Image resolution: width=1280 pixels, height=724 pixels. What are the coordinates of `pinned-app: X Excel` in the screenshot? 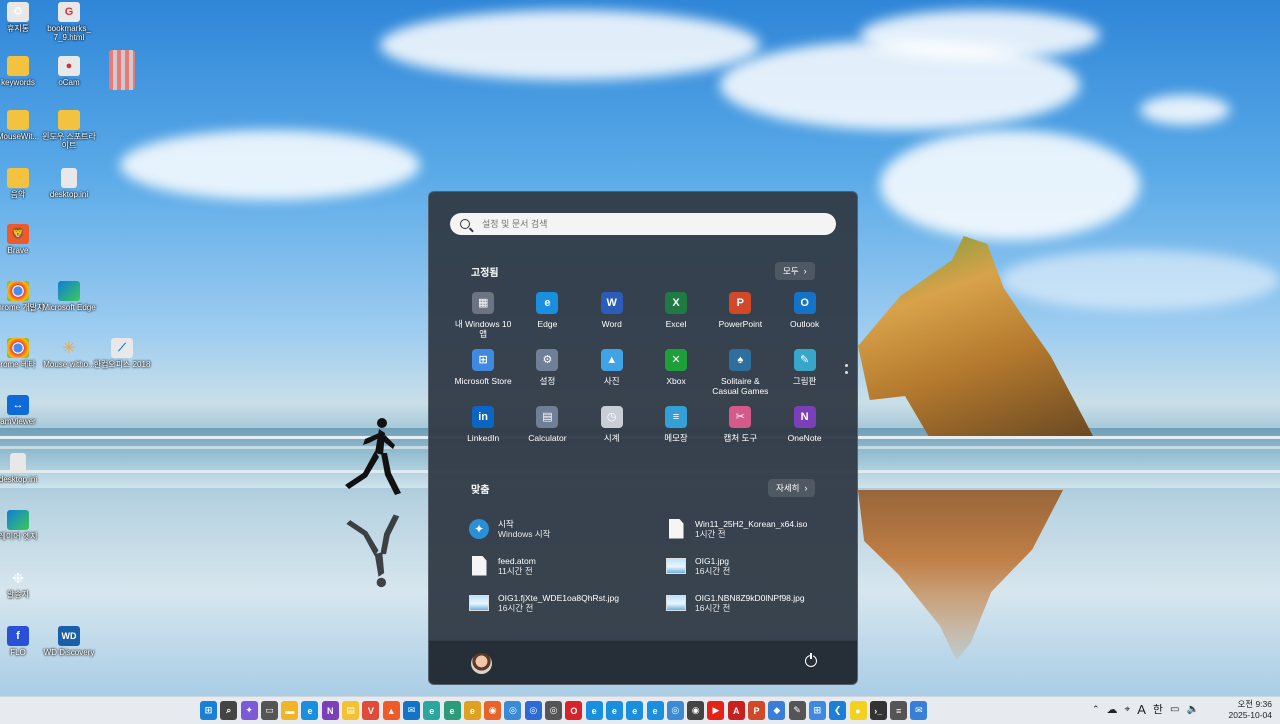 It's located at (676, 320).